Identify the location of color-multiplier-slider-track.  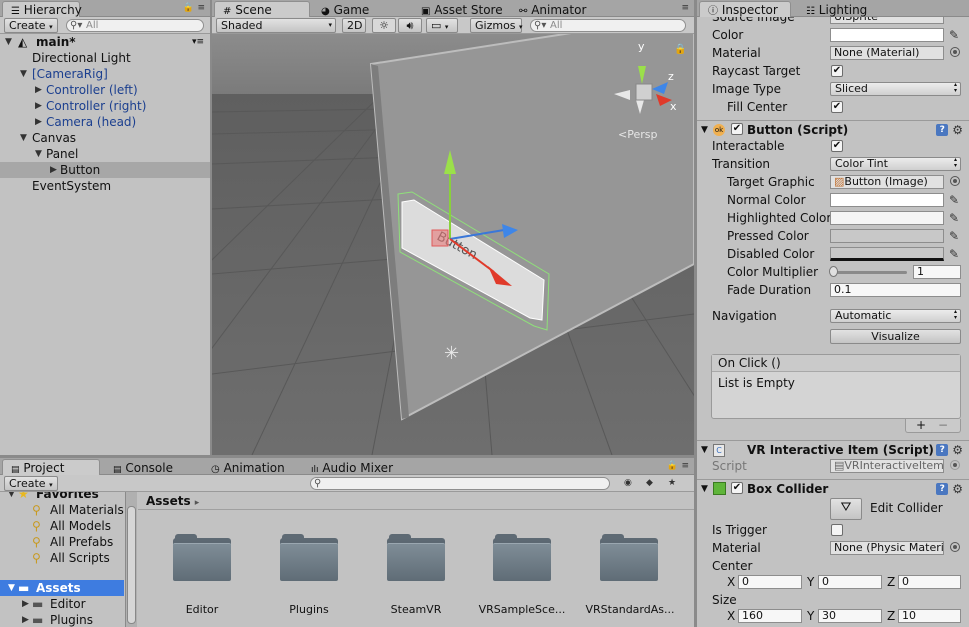
(870, 272).